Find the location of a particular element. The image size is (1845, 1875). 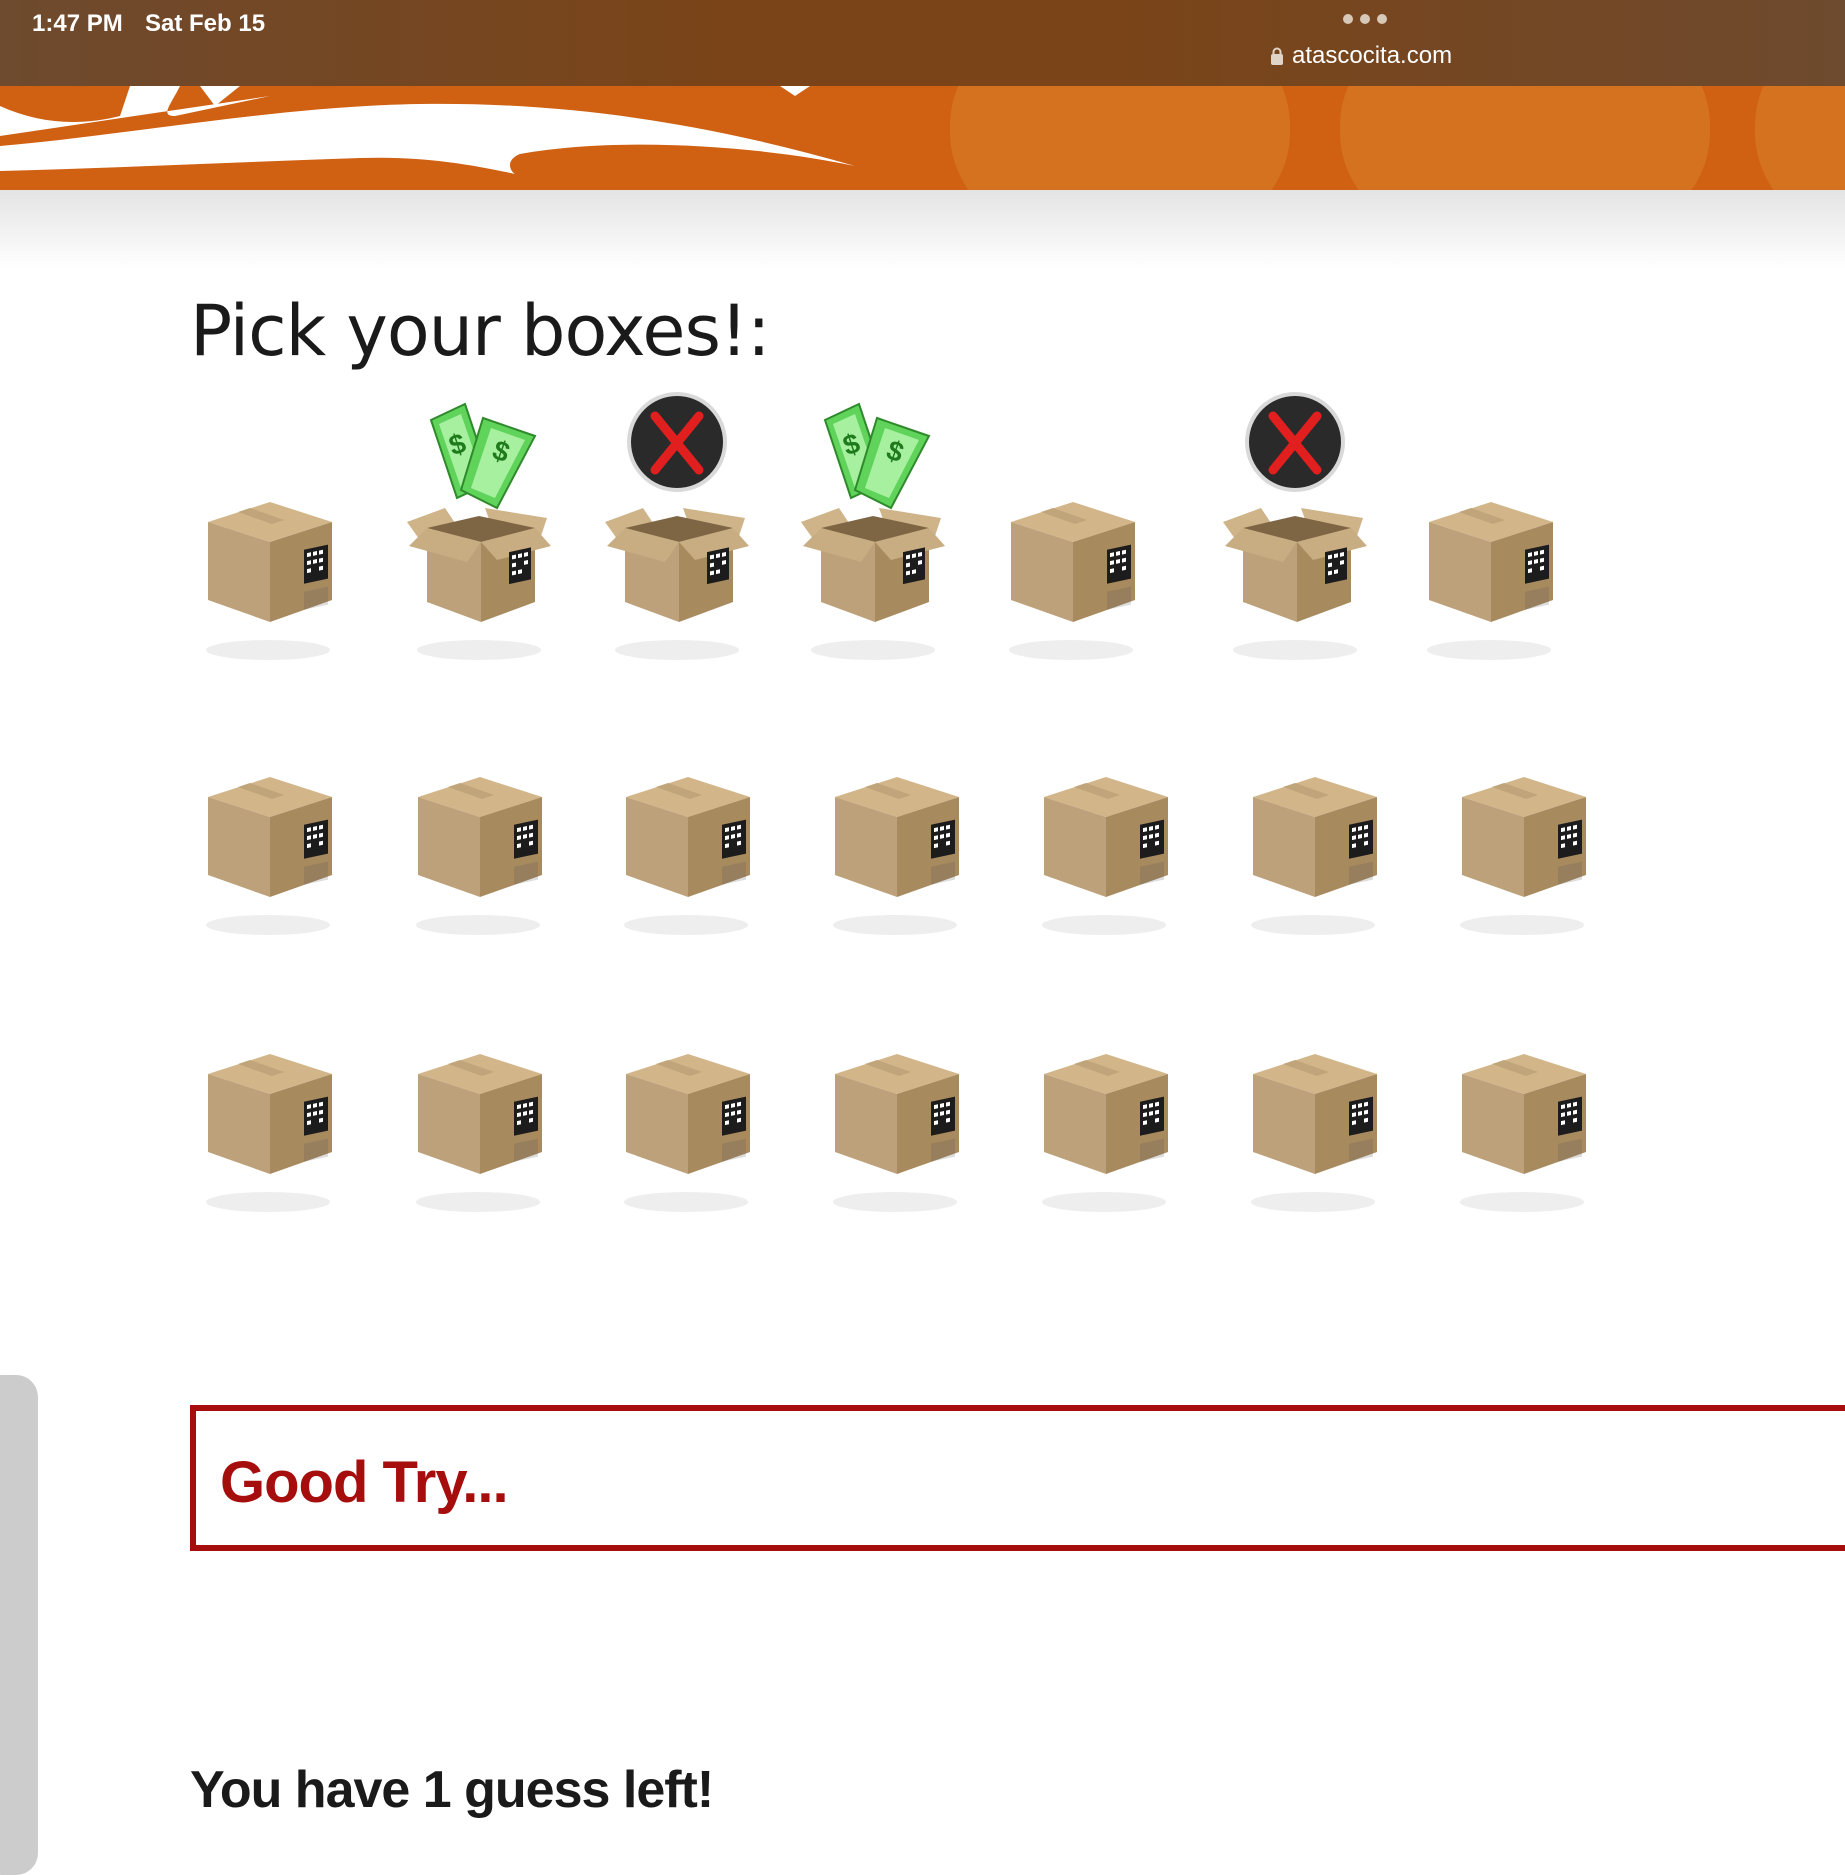

site-logo is located at coordinates (450, 138).